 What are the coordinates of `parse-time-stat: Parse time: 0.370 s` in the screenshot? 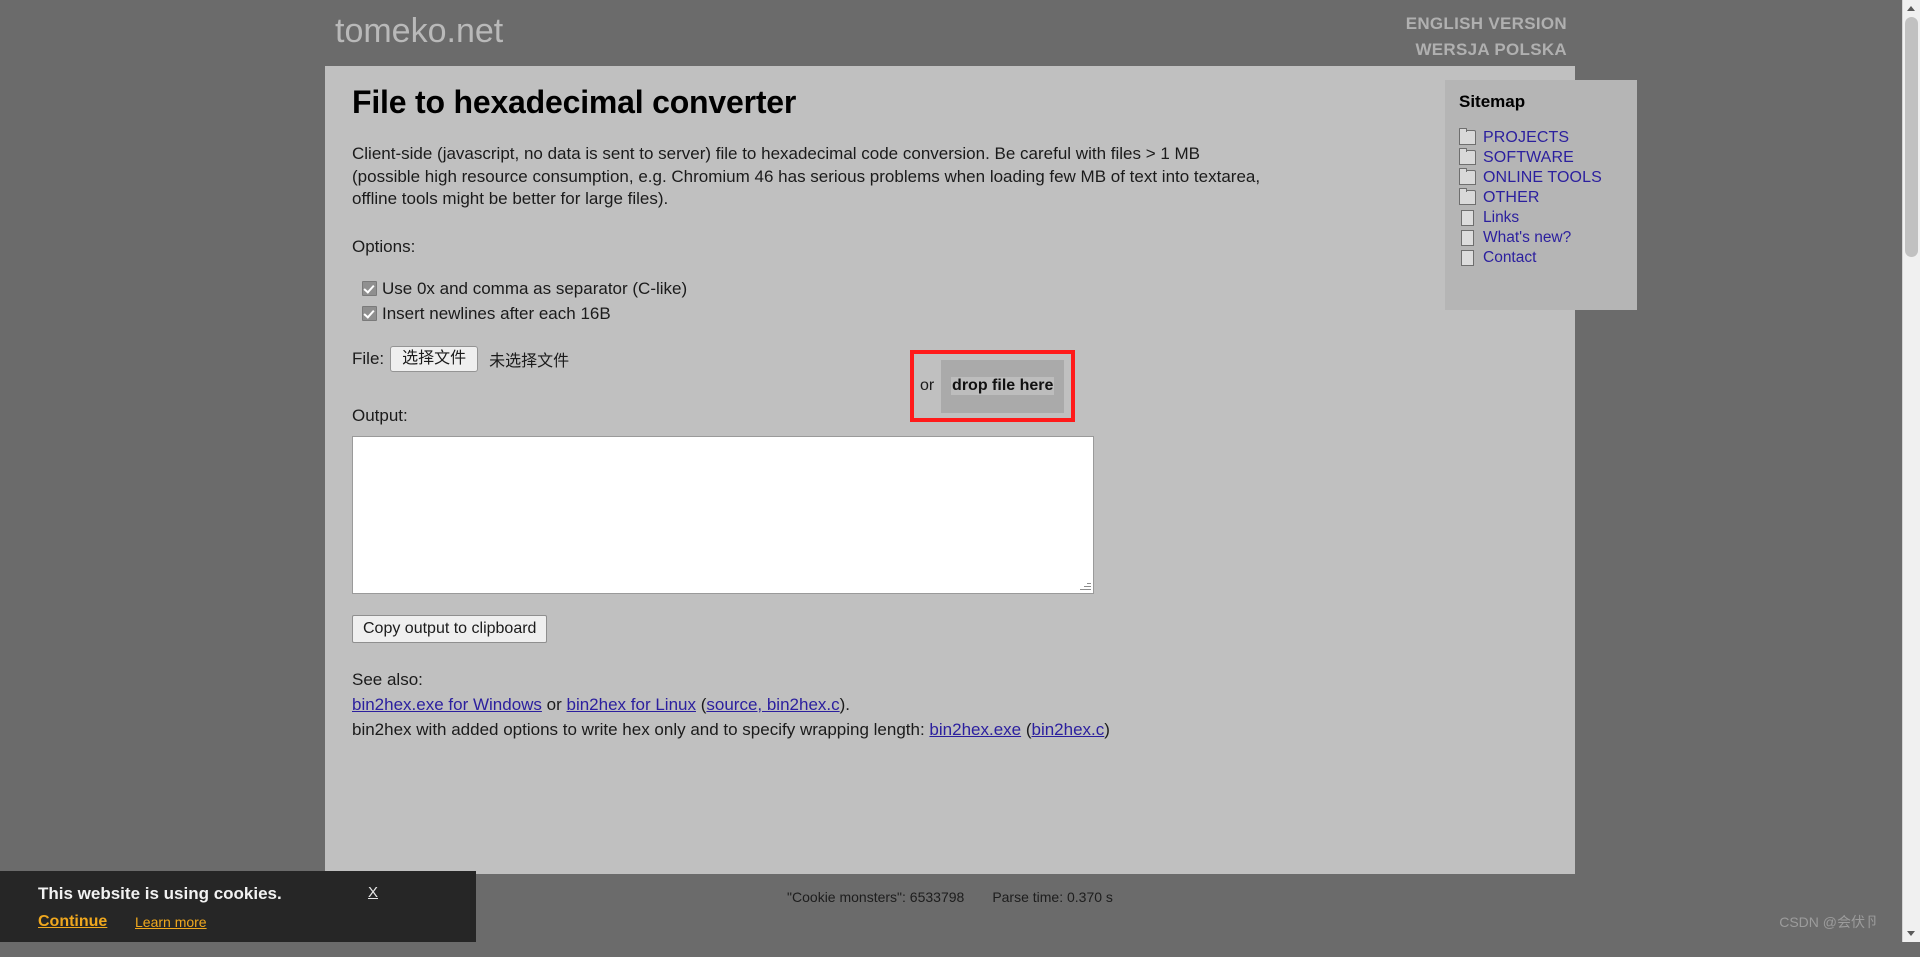 It's located at (1052, 897).